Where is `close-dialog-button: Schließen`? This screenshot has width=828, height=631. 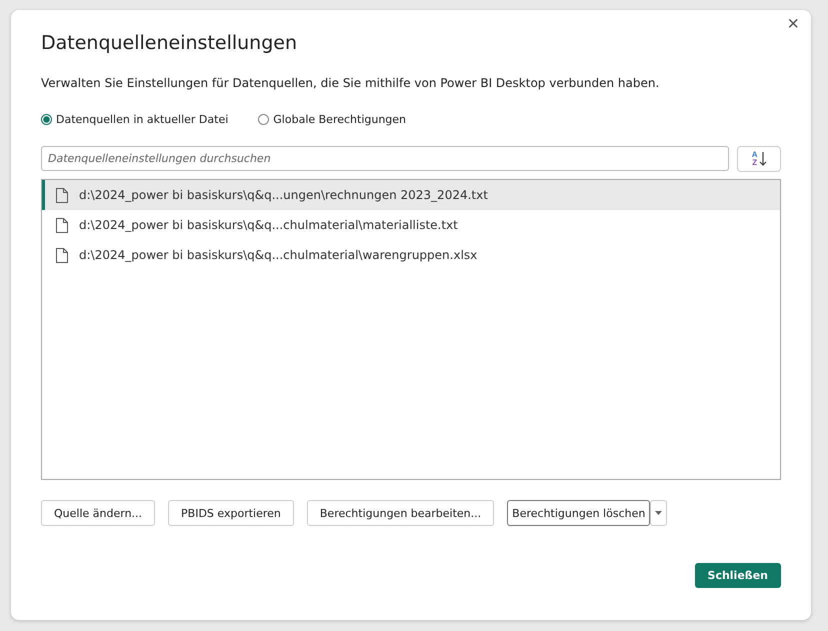 close-dialog-button: Schließen is located at coordinates (737, 575).